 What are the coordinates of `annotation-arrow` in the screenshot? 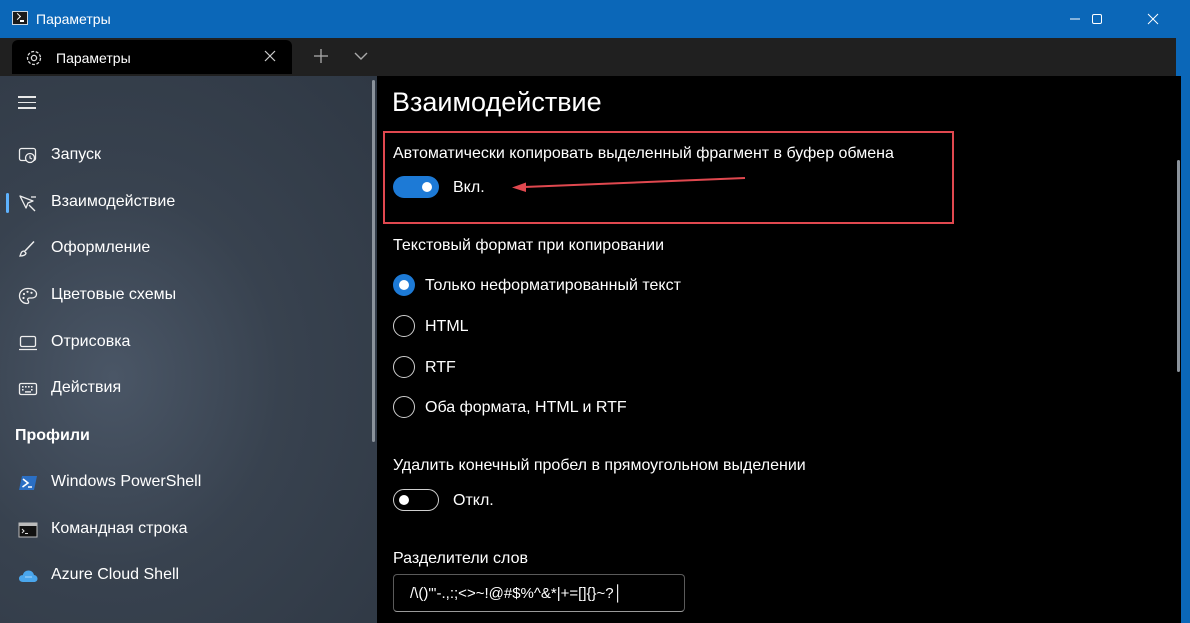 It's located at (629, 184).